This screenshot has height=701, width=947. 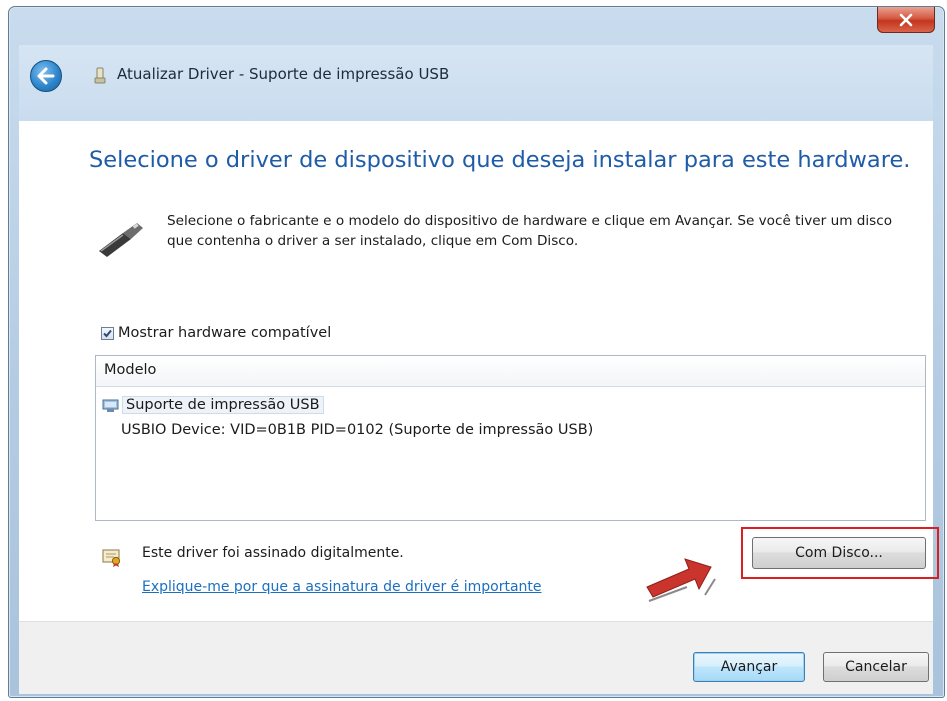 I want to click on cancel-button: Cancelar, so click(x=876, y=667).